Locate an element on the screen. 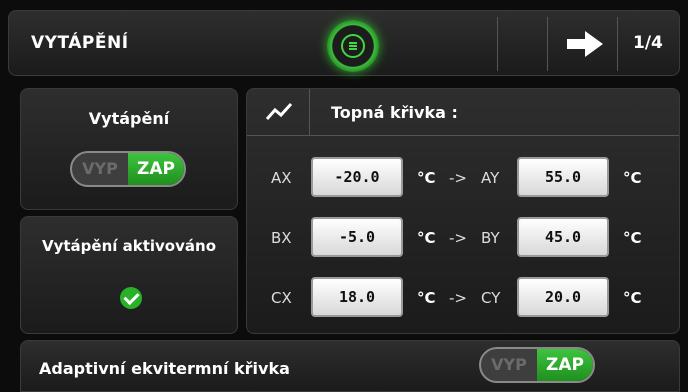 This screenshot has width=688, height=392. chart-icon is located at coordinates (279, 111).